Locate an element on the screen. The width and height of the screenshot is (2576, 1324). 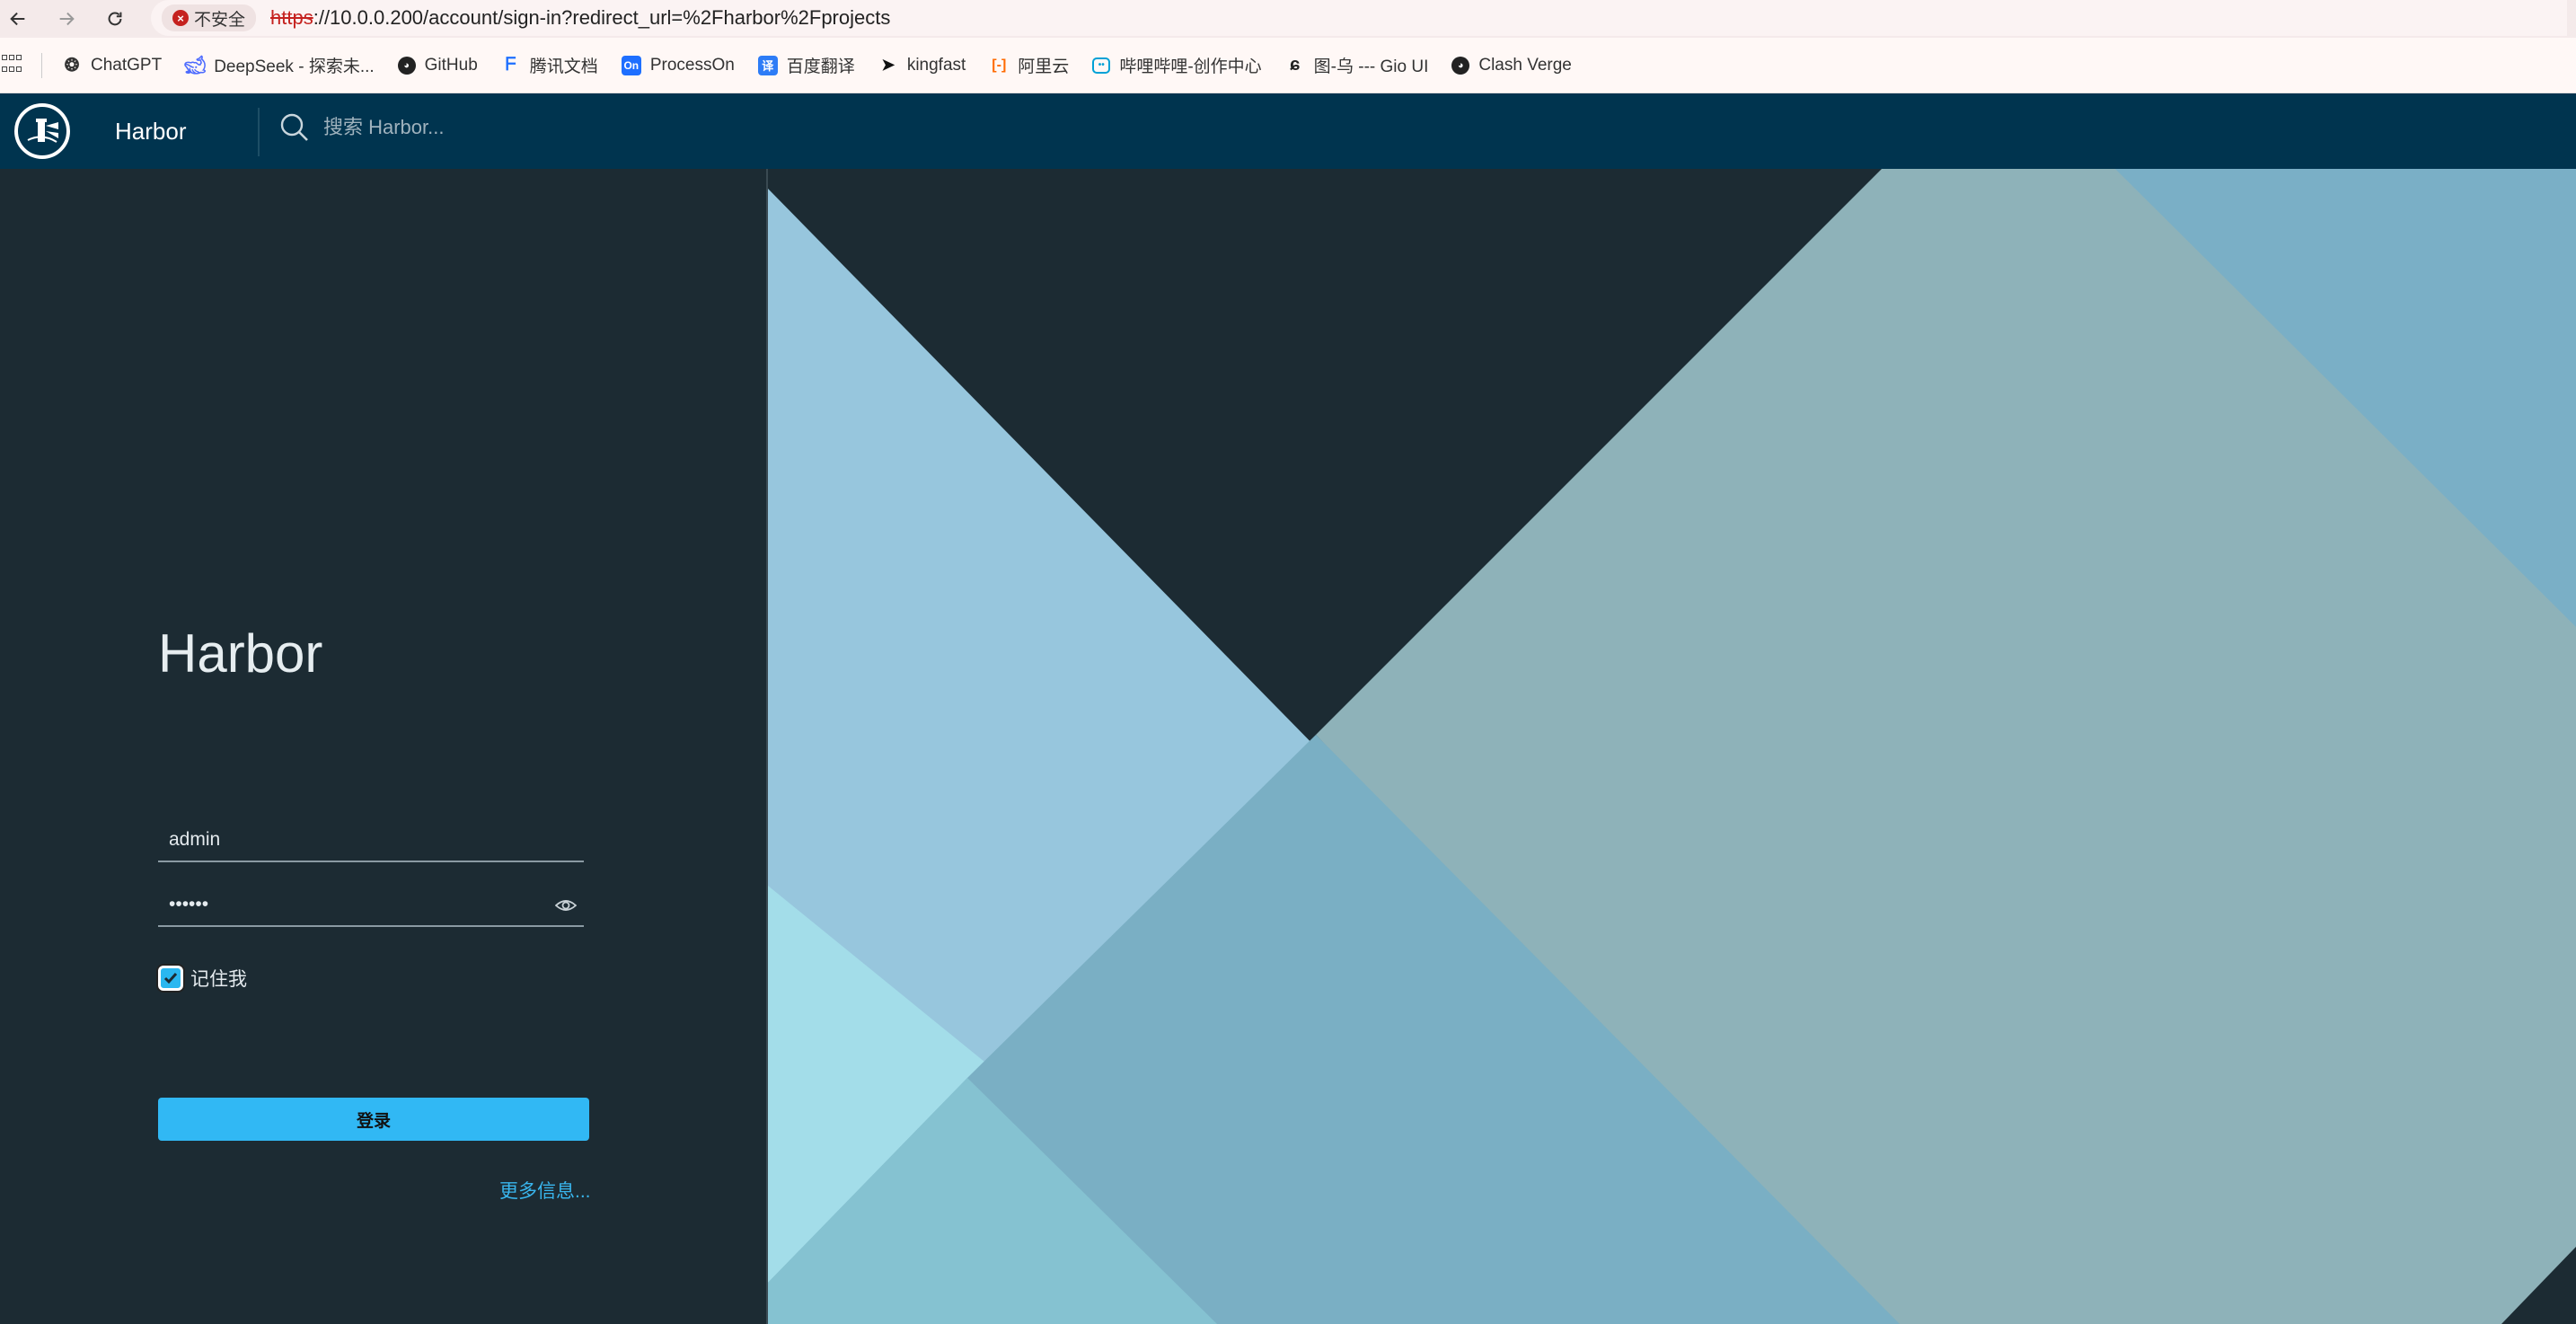
bookmark-label: kingfast is located at coordinates (936, 65).